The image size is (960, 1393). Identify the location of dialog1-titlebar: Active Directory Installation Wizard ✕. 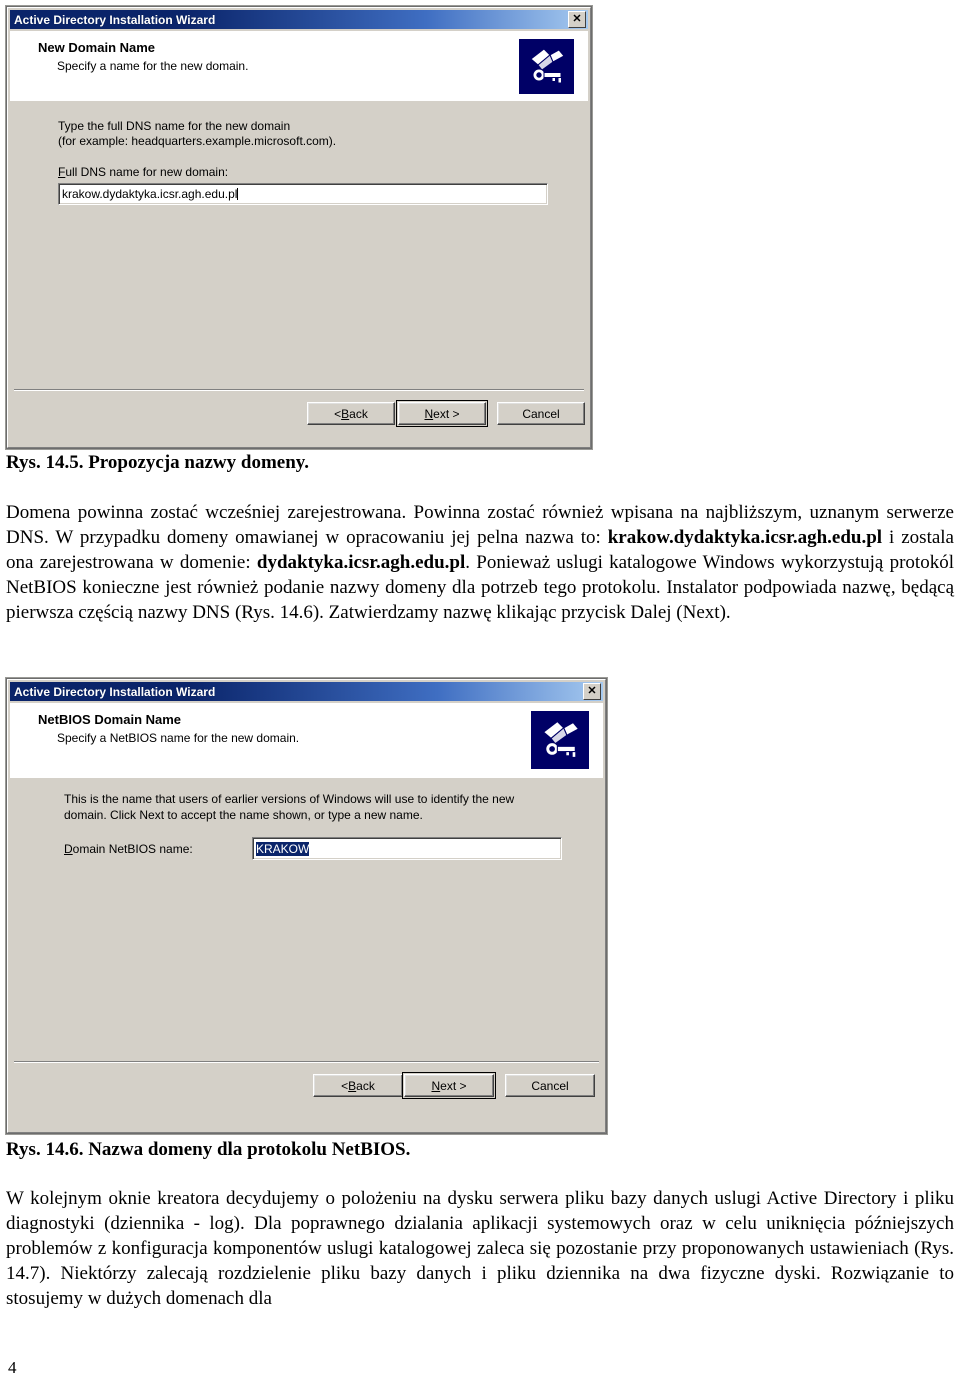
(299, 19).